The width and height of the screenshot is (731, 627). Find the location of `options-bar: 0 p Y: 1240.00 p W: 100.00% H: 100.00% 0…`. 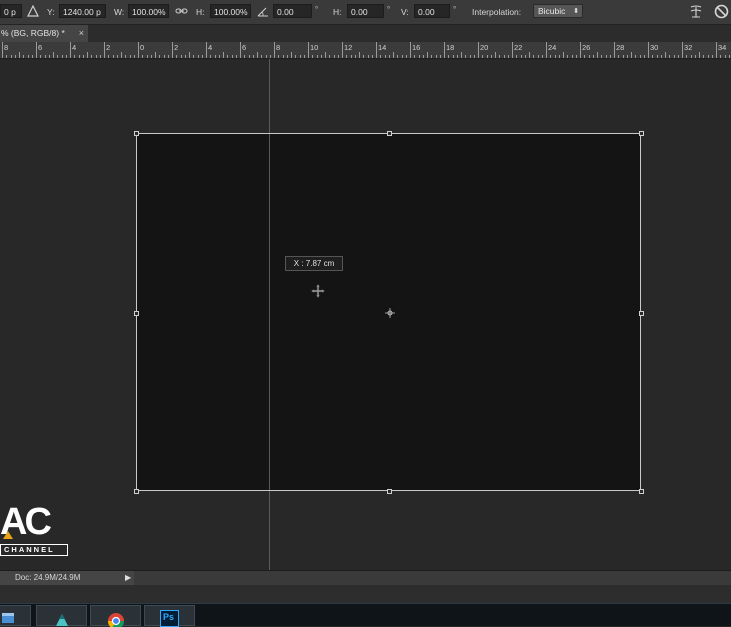

options-bar: 0 p Y: 1240.00 p W: 100.00% H: 100.00% 0… is located at coordinates (365, 12).